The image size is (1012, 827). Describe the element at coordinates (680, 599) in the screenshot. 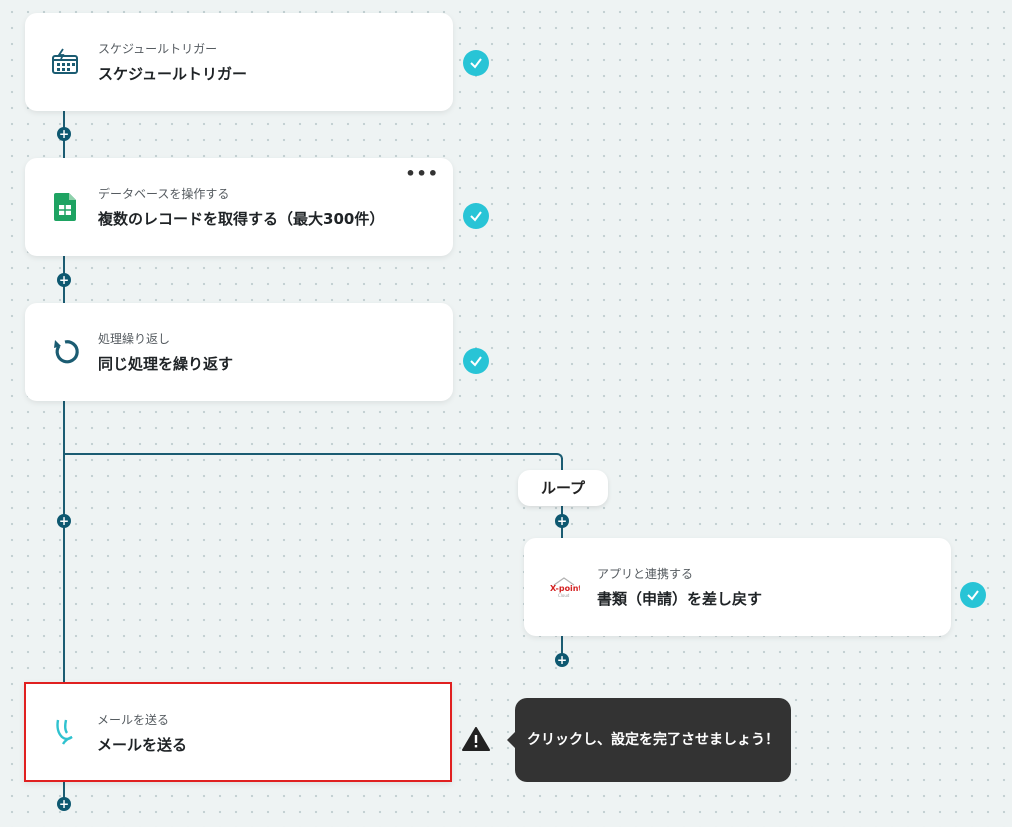

I see `node-title: 書類（申請）を差し戻す` at that location.